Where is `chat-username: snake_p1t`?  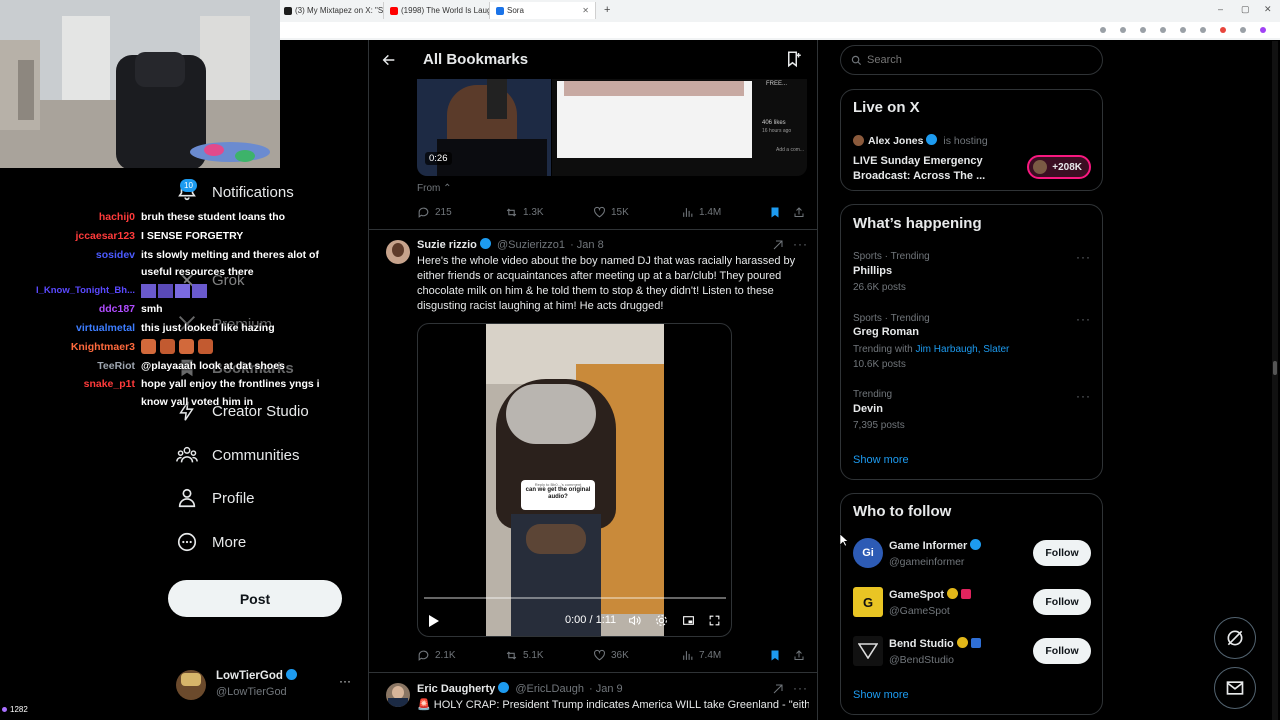 chat-username: snake_p1t is located at coordinates (109, 384).